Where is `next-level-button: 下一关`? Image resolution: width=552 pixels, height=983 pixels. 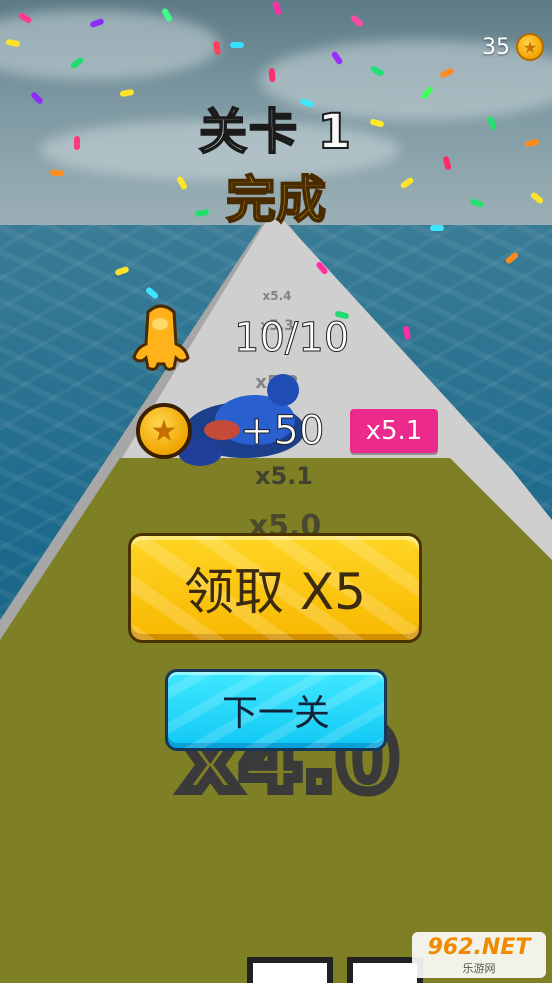 next-level-button: 下一关 is located at coordinates (276, 710).